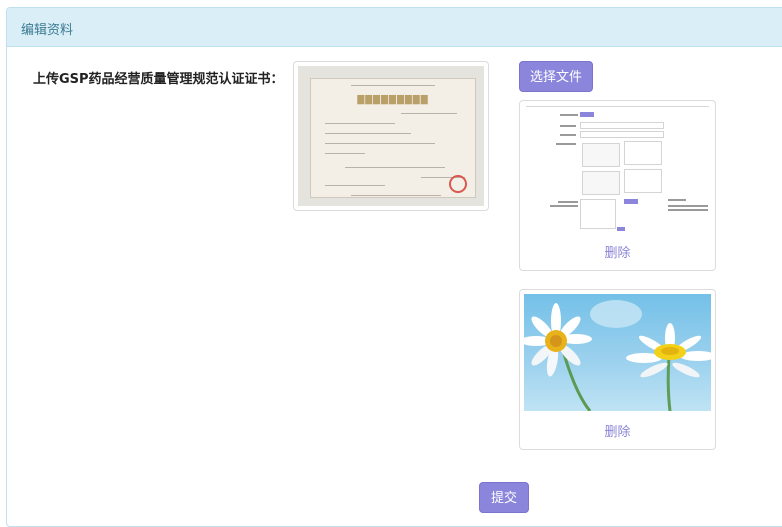 This screenshot has width=782, height=527. Describe the element at coordinates (617, 355) in the screenshot. I see `daisy-photo-graphic` at that location.